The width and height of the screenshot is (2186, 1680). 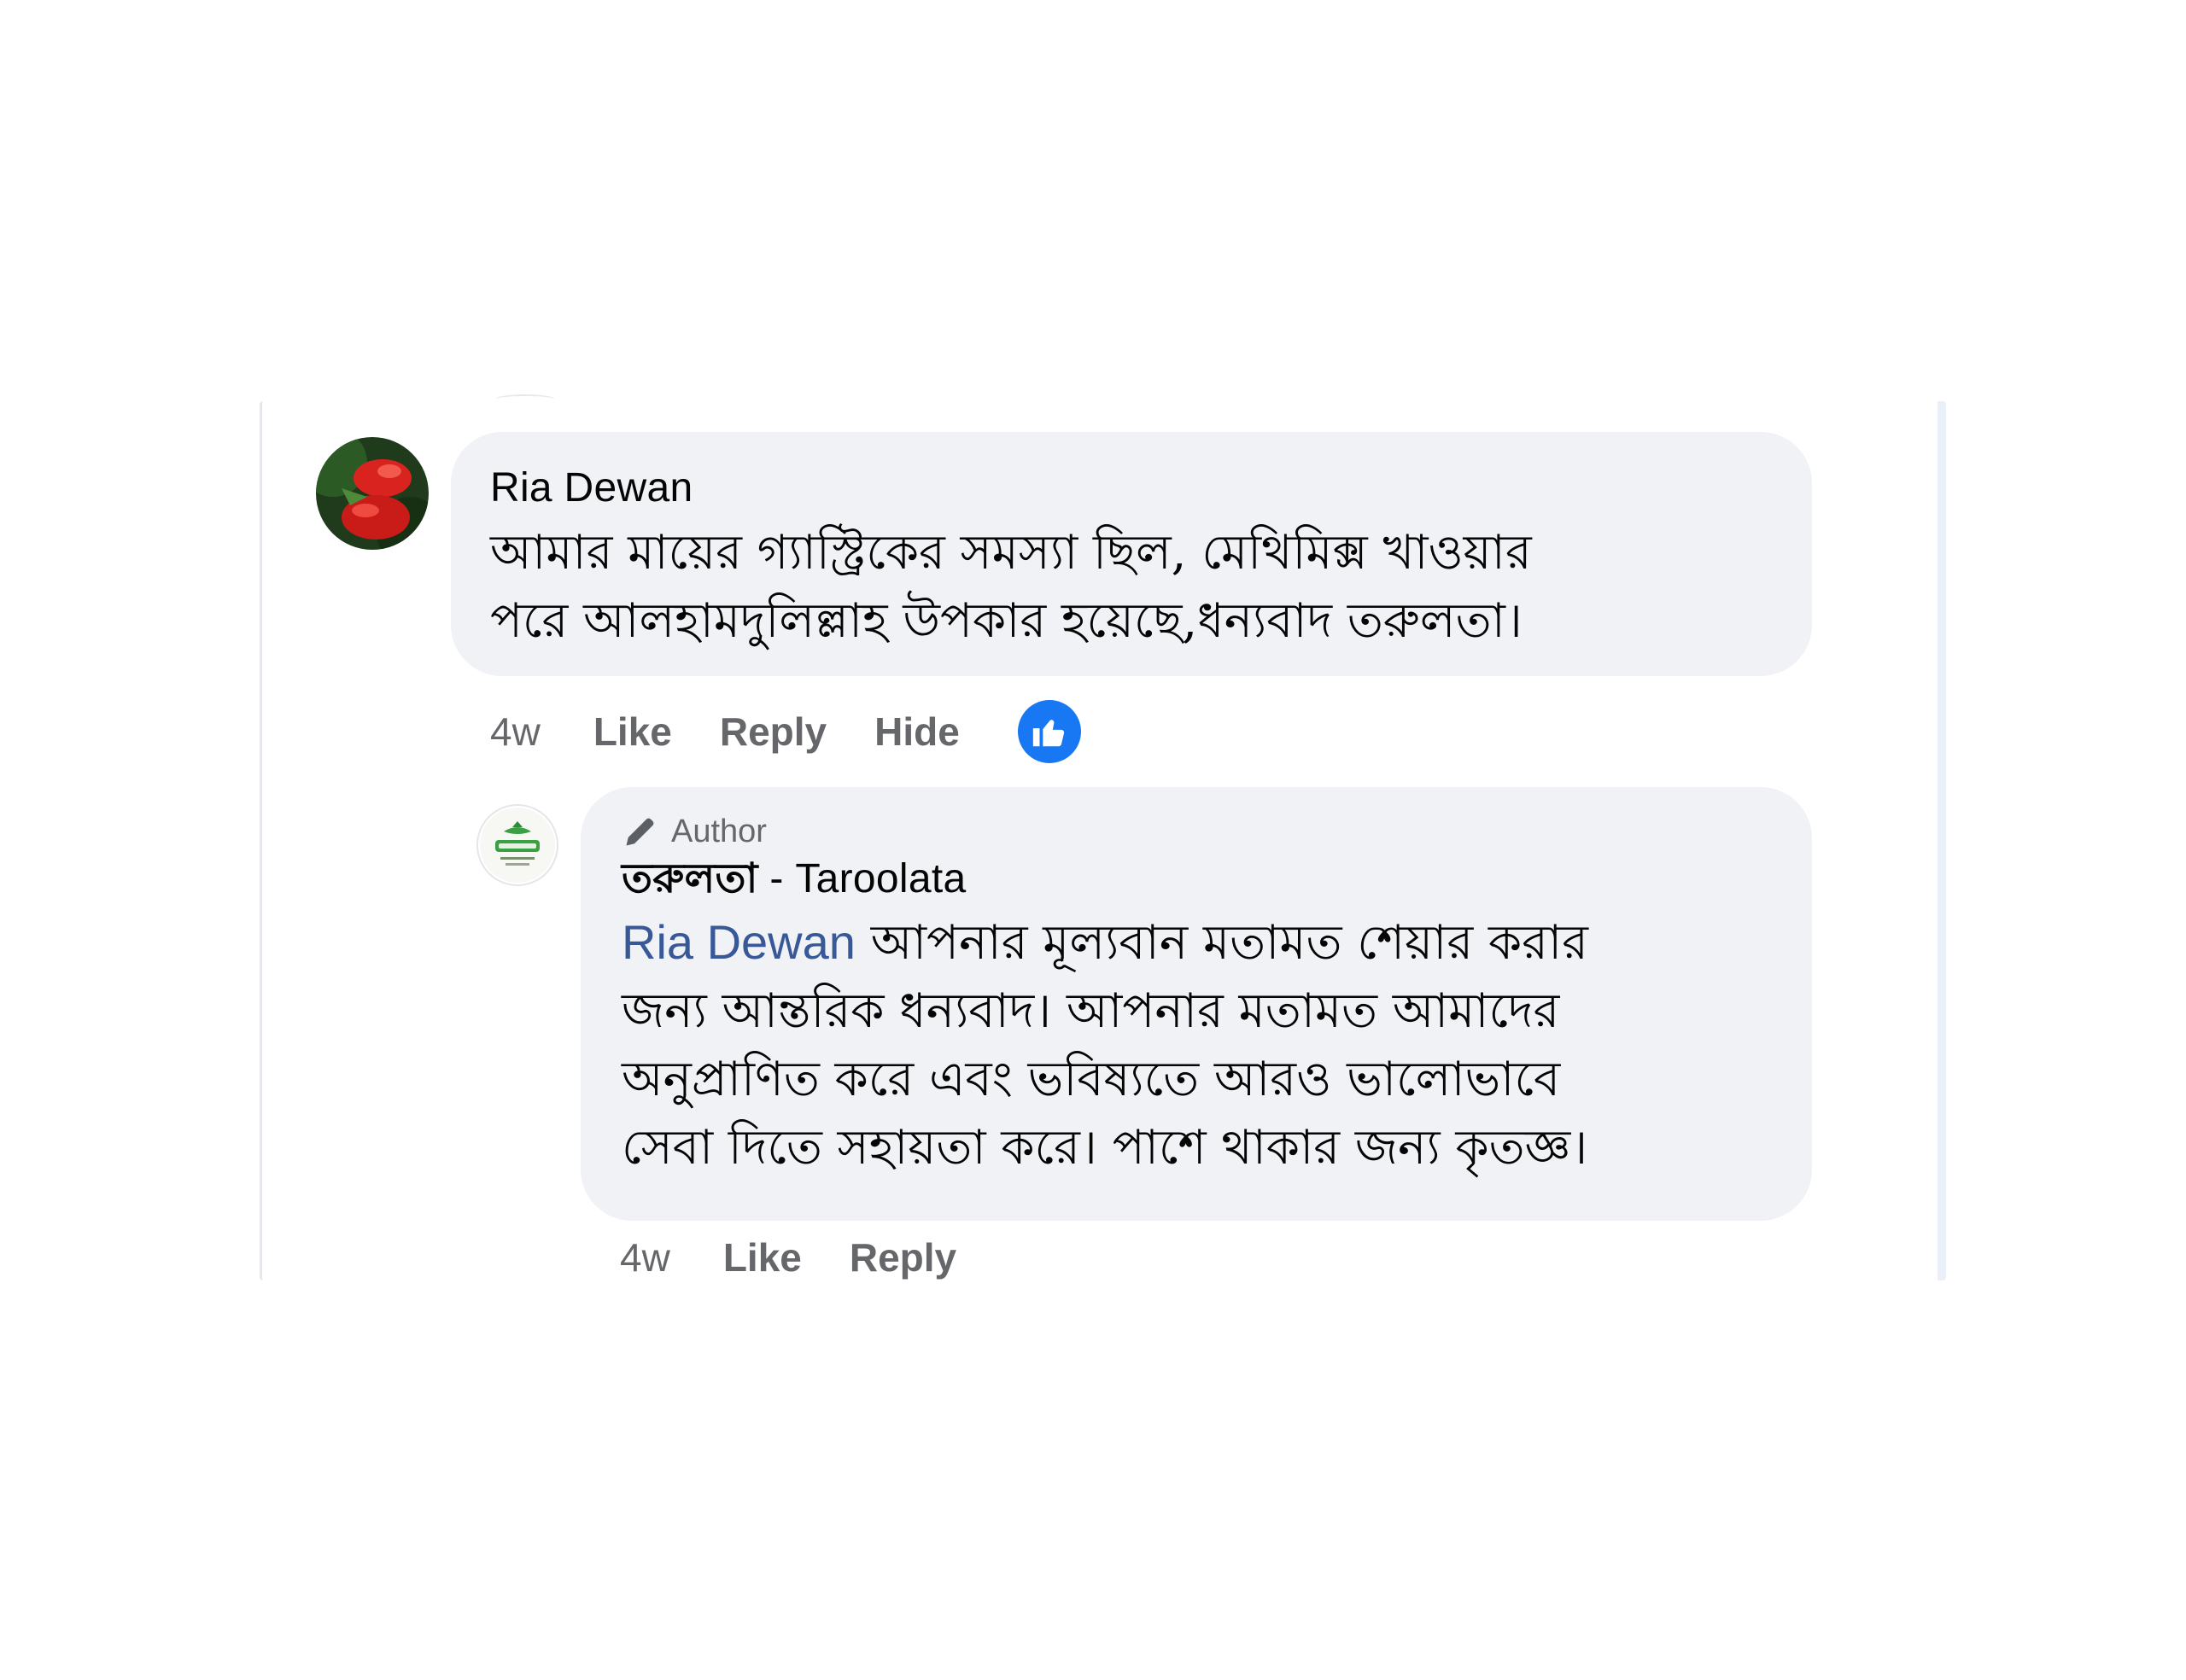 I want to click on like-button: Like, so click(x=632, y=732).